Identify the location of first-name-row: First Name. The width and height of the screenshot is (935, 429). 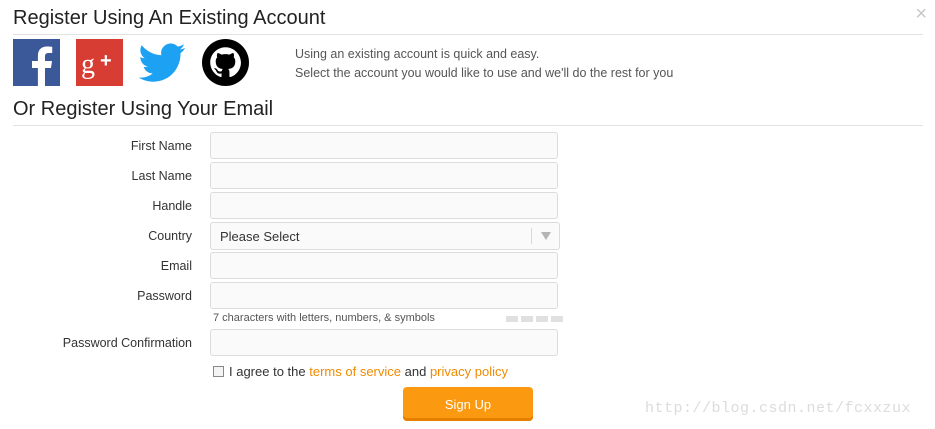
(467, 147).